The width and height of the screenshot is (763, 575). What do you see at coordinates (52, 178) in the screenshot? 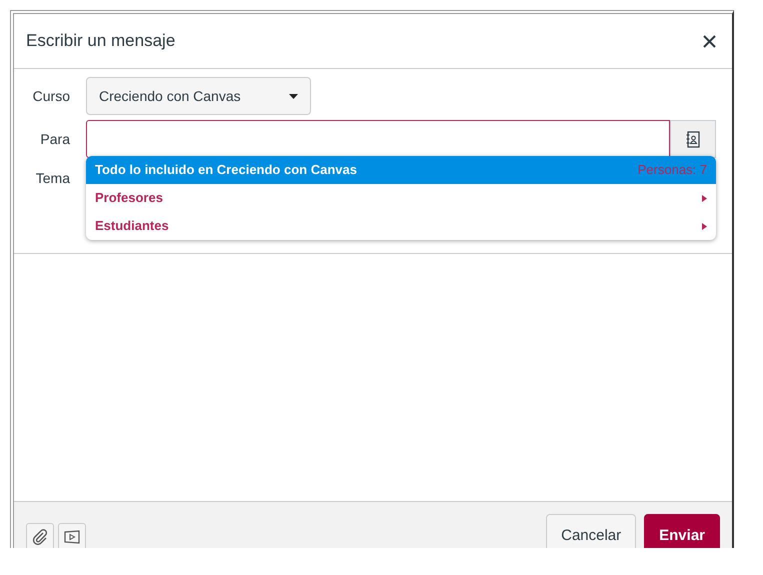
I see `field-label: Tema` at bounding box center [52, 178].